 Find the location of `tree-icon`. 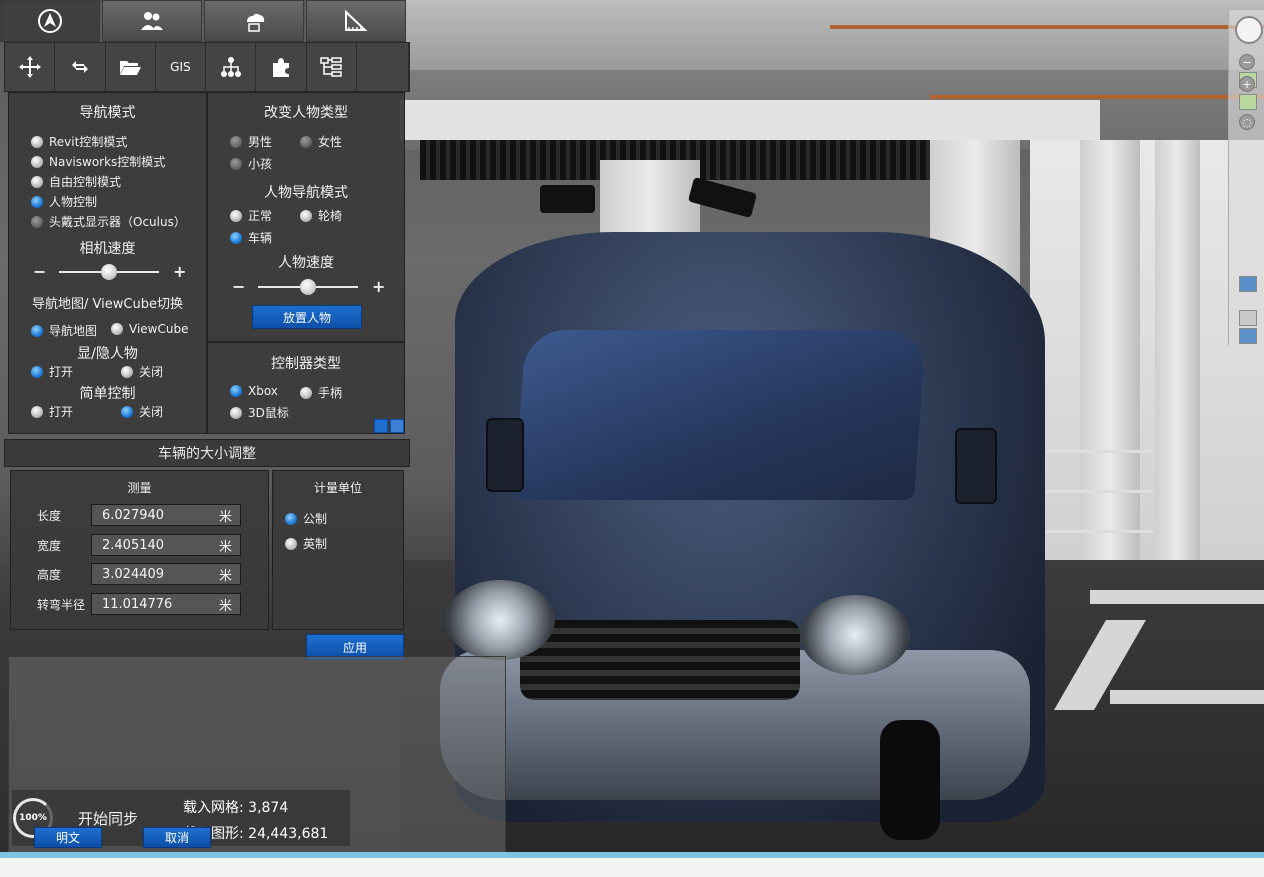

tree-icon is located at coordinates (331, 67).